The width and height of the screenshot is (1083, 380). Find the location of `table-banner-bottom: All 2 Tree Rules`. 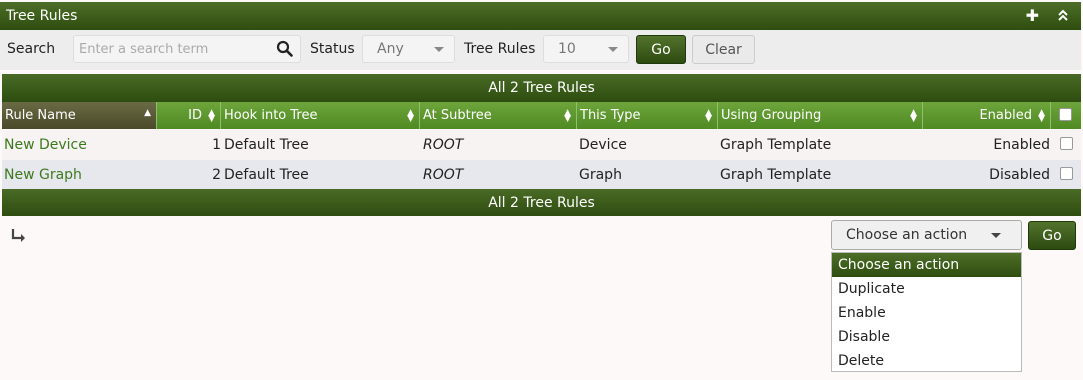

table-banner-bottom: All 2 Tree Rules is located at coordinates (541, 202).